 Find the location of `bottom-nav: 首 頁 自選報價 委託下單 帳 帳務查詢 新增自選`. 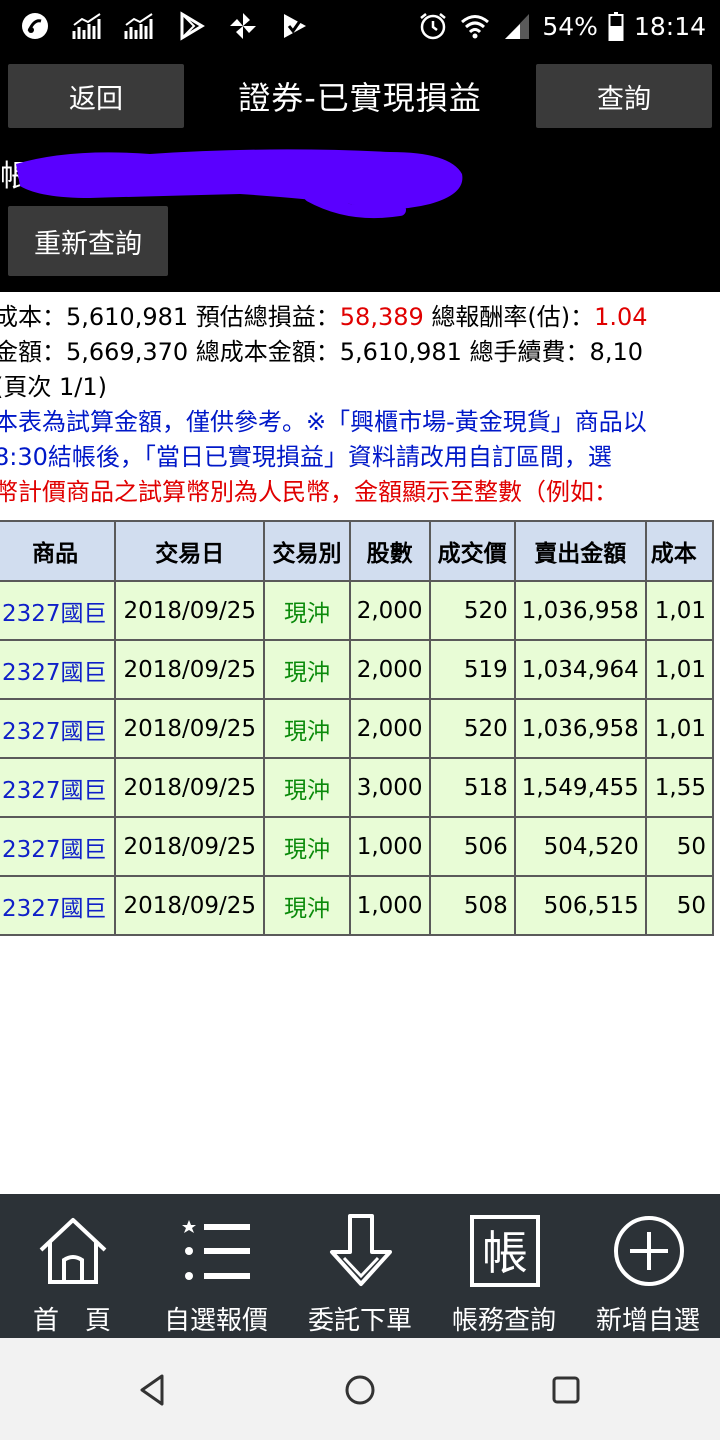

bottom-nav: 首 頁 自選報價 委託下單 帳 帳務查詢 新增自選 is located at coordinates (360, 1266).